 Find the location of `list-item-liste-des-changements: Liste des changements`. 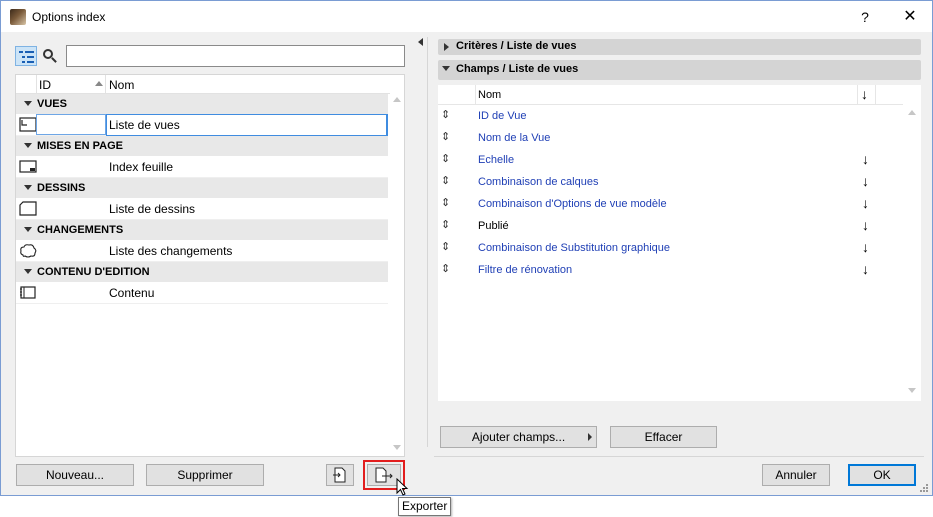

list-item-liste-des-changements: Liste des changements is located at coordinates (202, 251).